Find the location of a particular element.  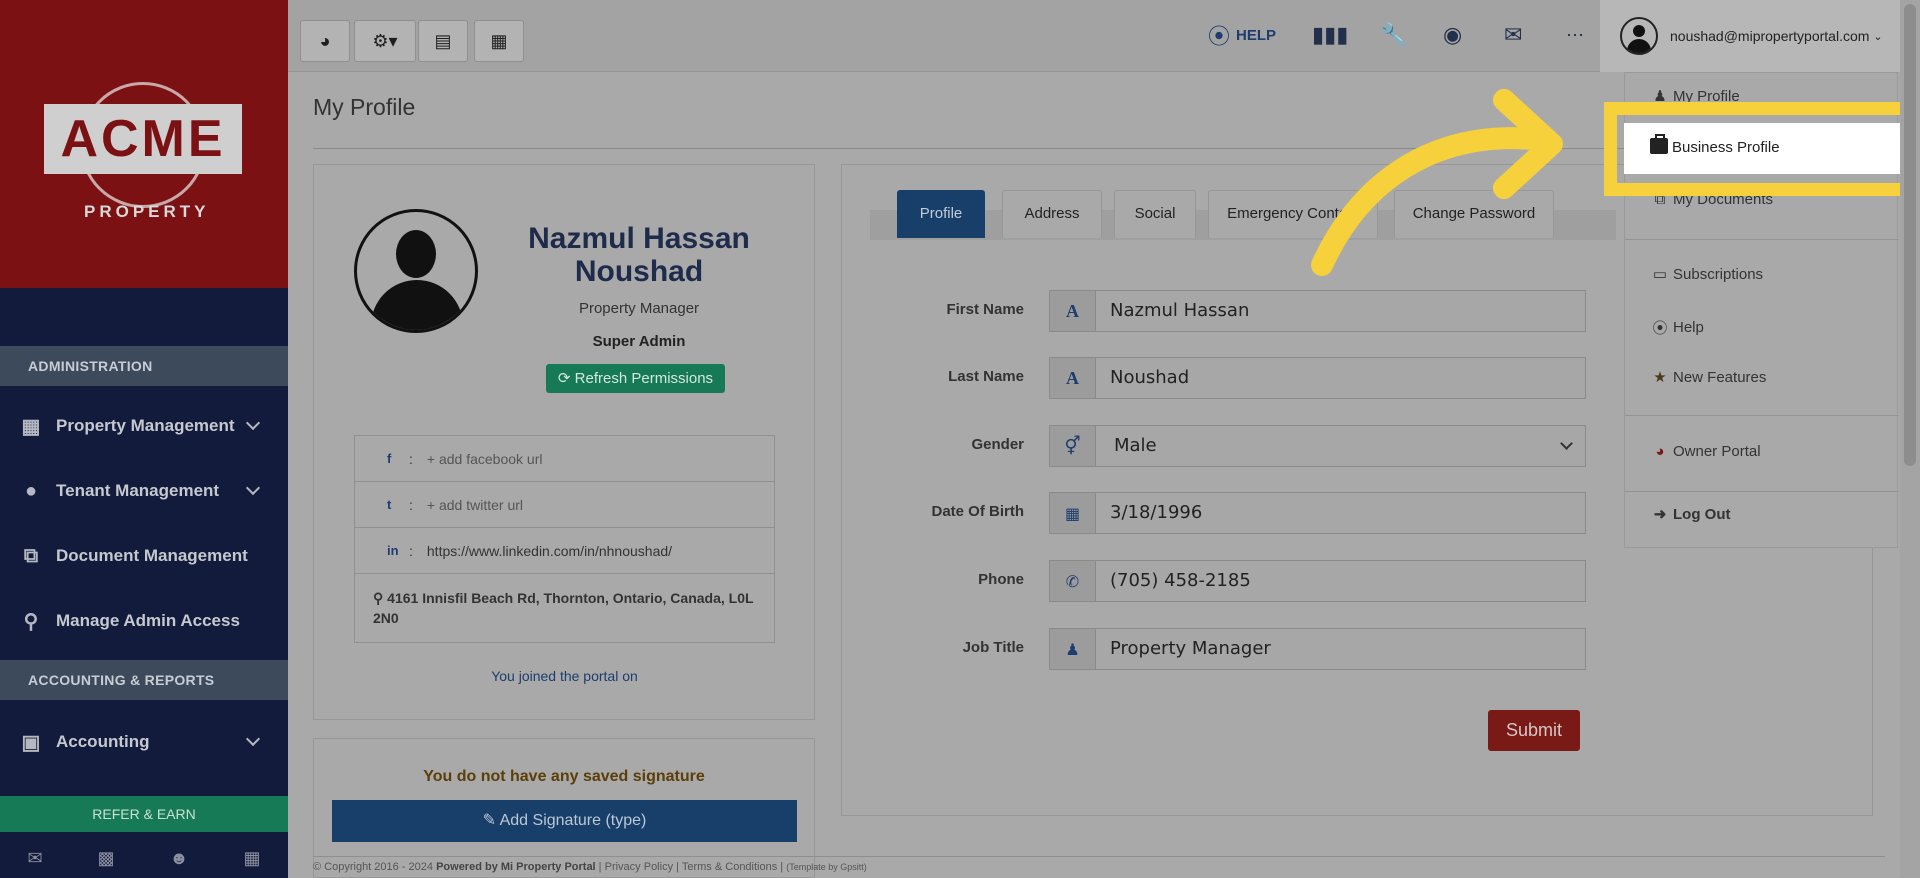

refresh-permissions-label: Refresh Permissions is located at coordinates (644, 378).